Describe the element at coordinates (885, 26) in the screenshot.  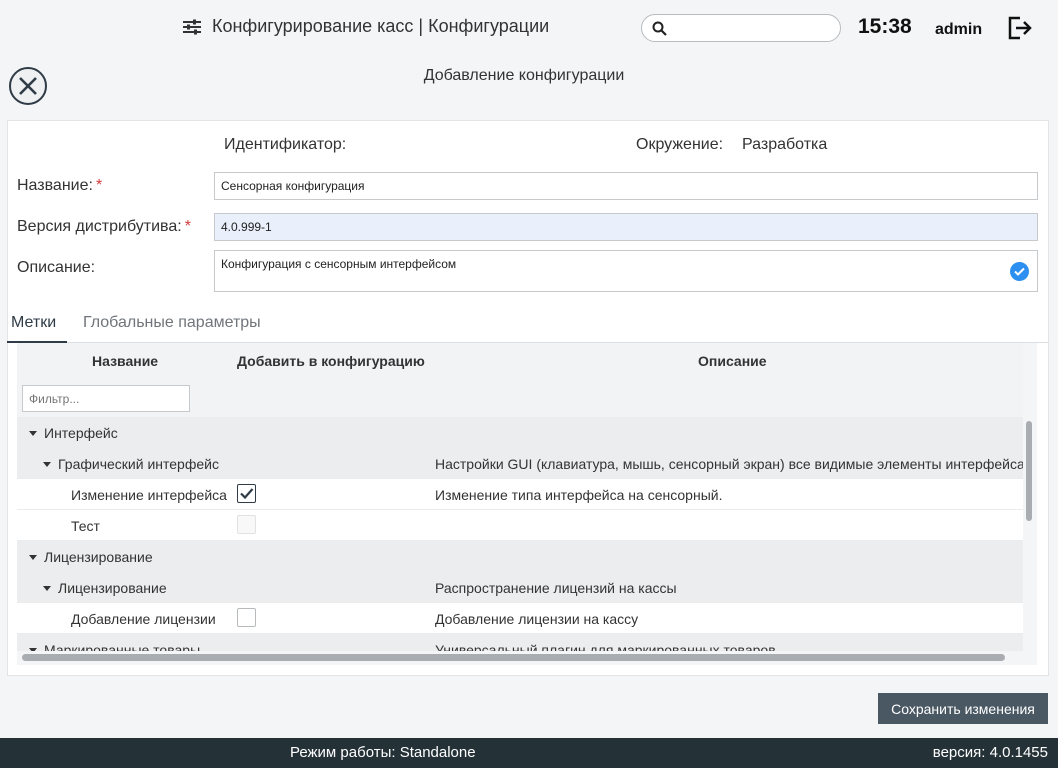
I see `clock: 15:38` at that location.